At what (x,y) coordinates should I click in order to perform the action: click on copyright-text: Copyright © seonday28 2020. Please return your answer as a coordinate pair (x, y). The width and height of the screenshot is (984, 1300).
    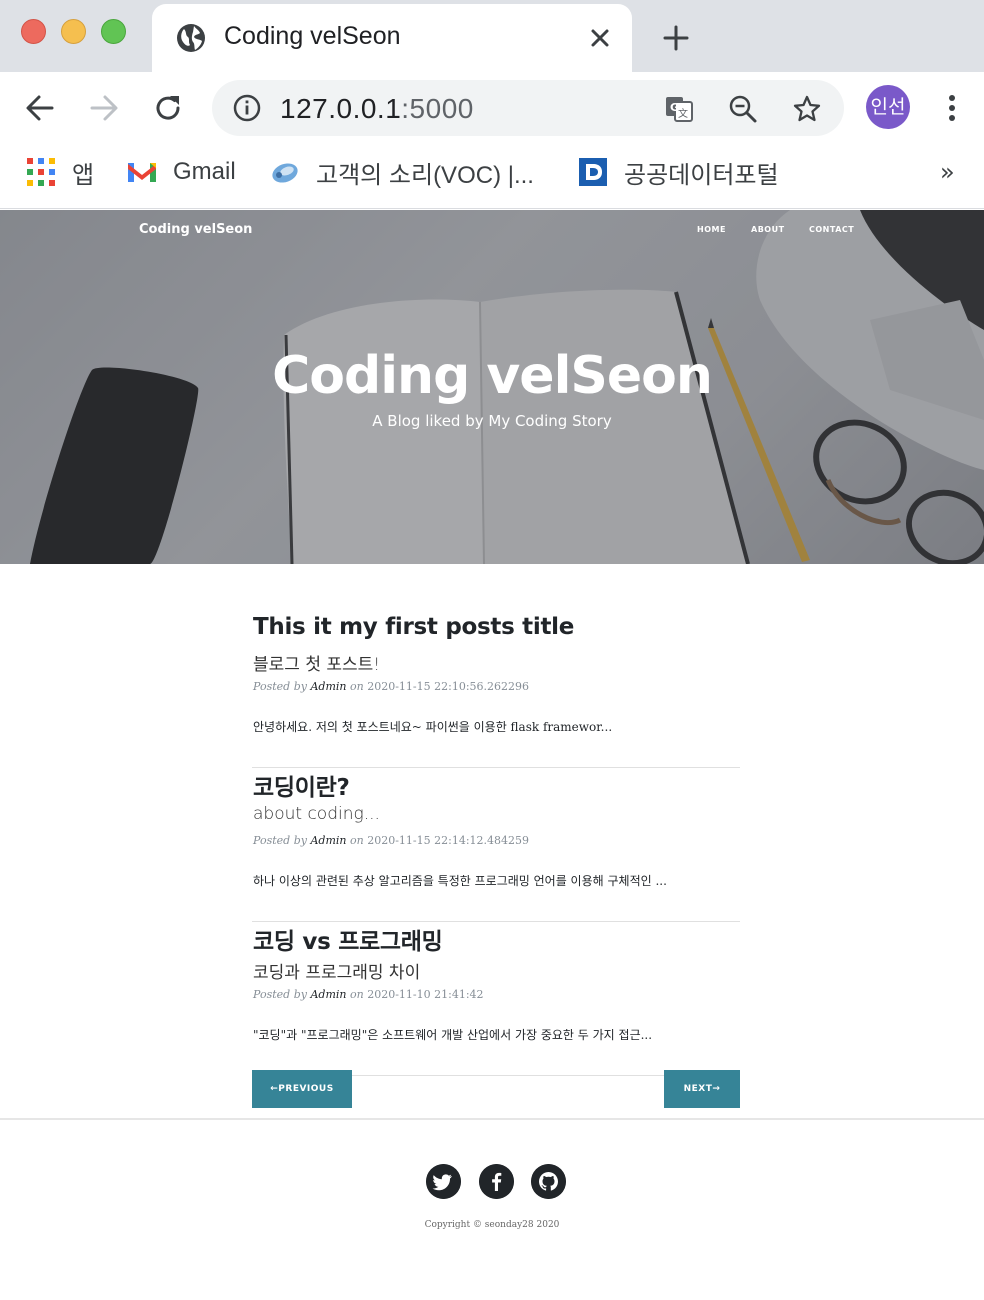
    Looking at the image, I should click on (492, 1225).